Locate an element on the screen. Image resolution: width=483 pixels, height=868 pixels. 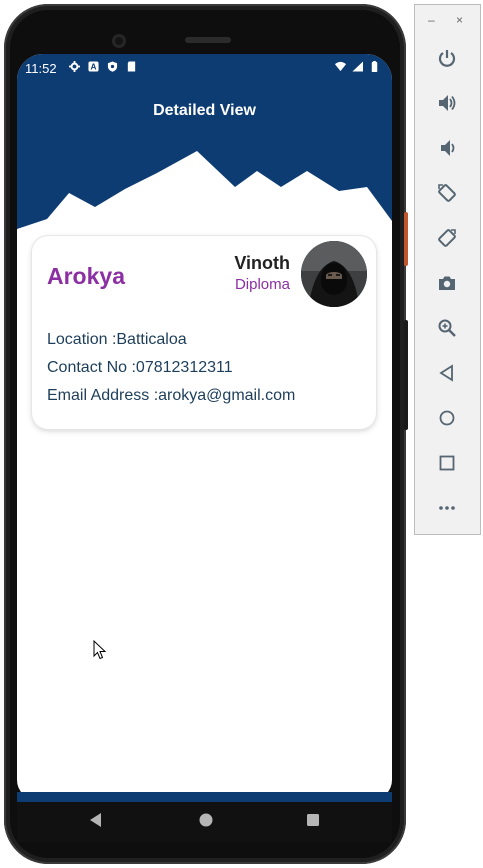
status-bar: 11:52 A is located at coordinates (204, 68).